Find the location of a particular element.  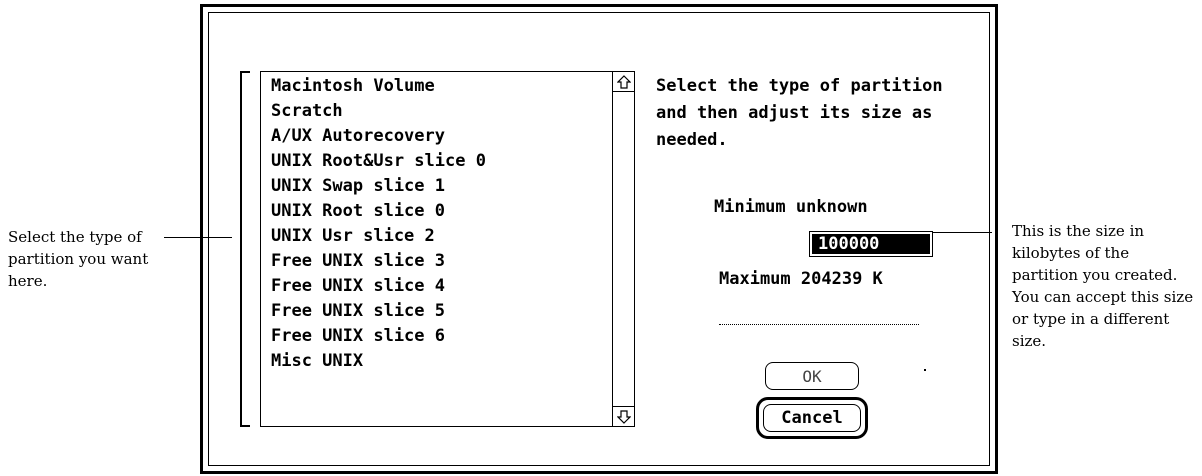

scroll-up-button is located at coordinates (623, 82).